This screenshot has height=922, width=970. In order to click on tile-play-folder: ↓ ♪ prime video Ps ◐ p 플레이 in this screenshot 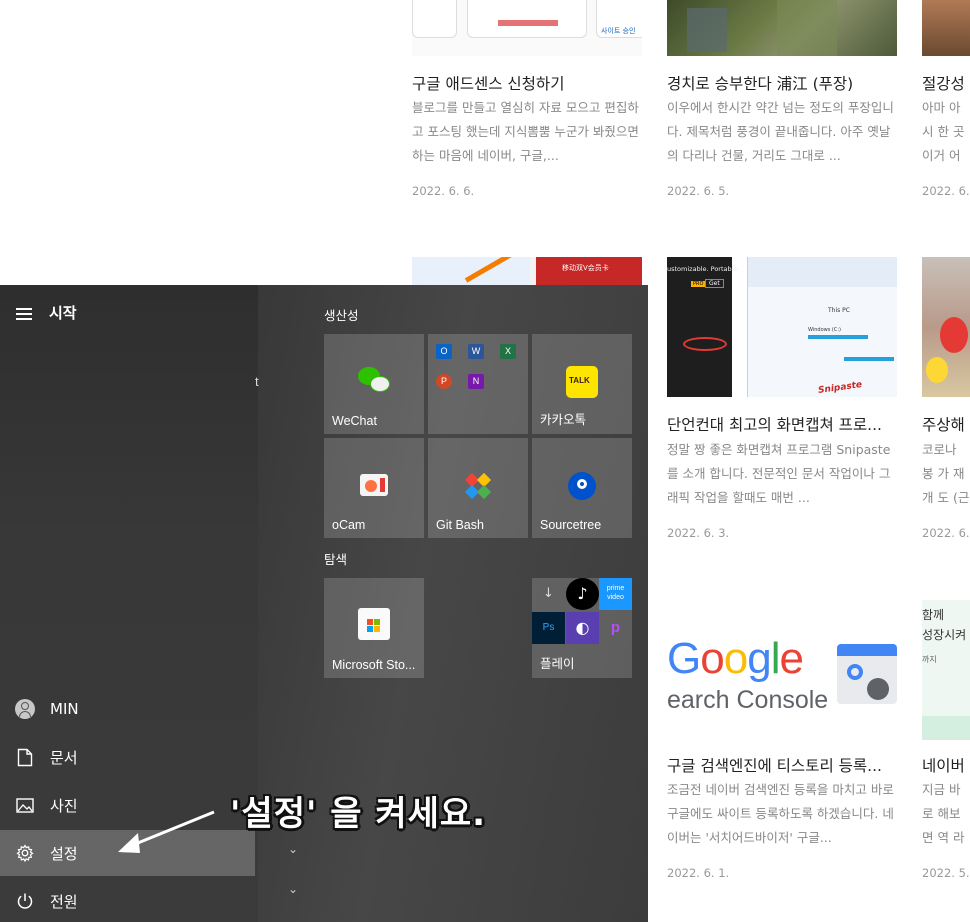, I will do `click(582, 628)`.